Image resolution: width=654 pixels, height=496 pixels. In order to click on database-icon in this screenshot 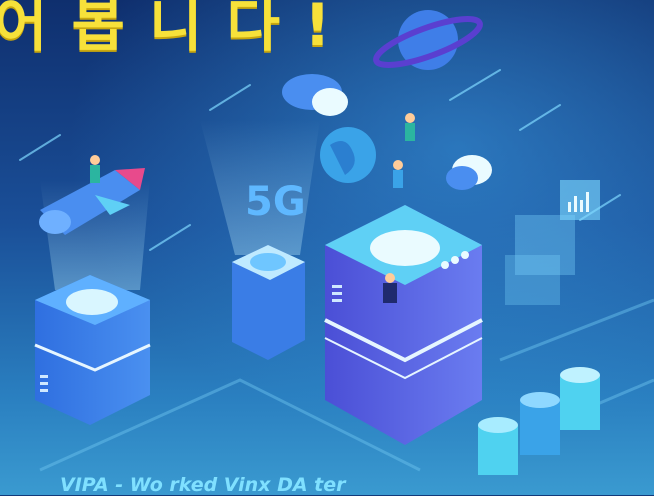, I will do `click(539, 421)`.